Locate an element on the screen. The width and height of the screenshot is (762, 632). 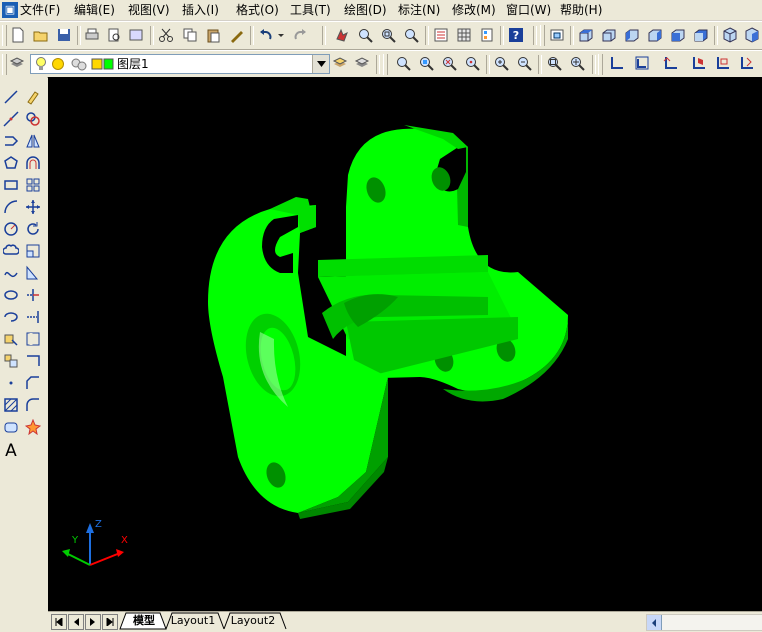
horizontal-scrollbar is located at coordinates (704, 622).